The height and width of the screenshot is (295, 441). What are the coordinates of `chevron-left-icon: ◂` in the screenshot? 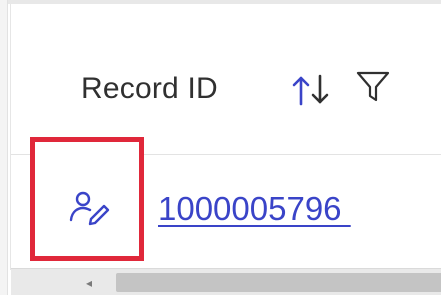 It's located at (89, 283).